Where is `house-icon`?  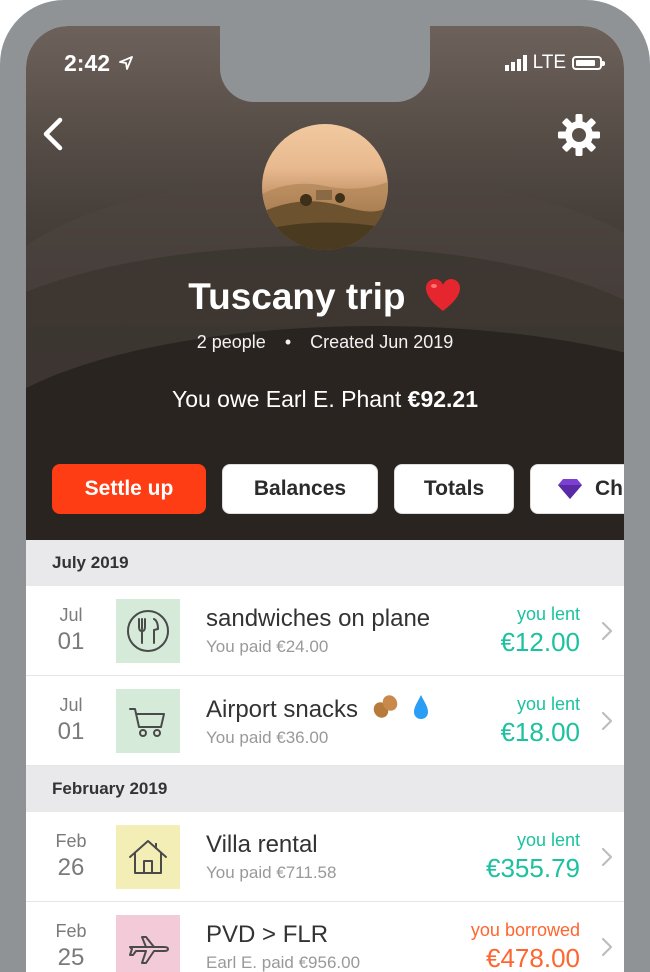
house-icon is located at coordinates (148, 856).